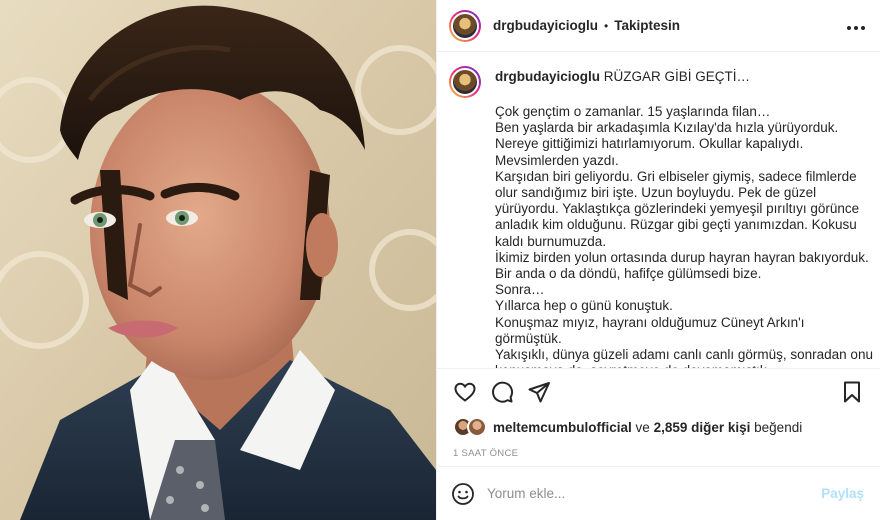 The width and height of the screenshot is (880, 520). Describe the element at coordinates (463, 494) in the screenshot. I see `emoji-icon` at that location.